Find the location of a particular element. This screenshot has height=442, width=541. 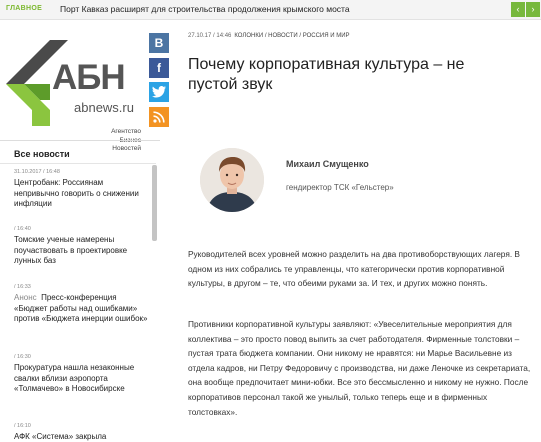

vk-icon: B is located at coordinates (159, 43).